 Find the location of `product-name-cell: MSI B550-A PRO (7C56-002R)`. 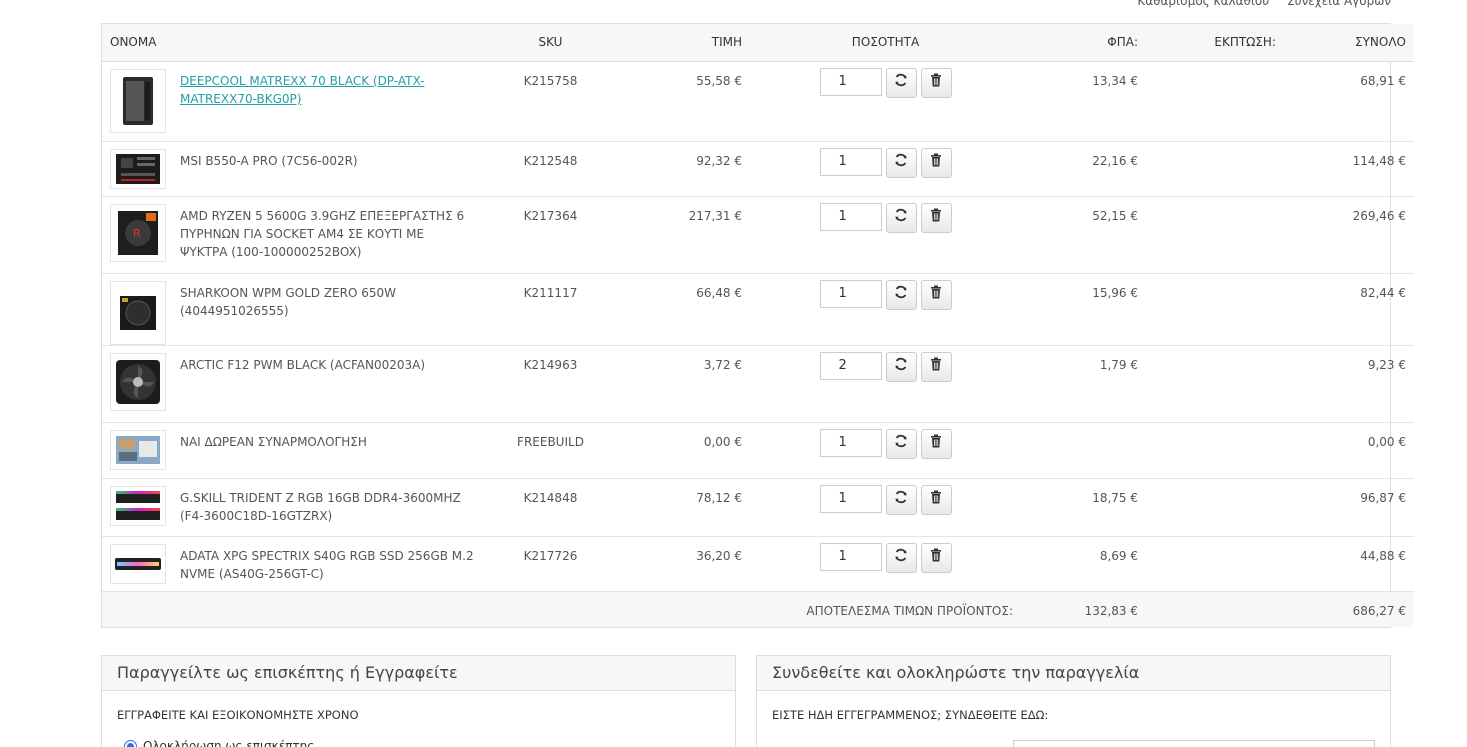

product-name-cell: MSI B550-A PRO (7C56-002R) is located at coordinates (327, 169).